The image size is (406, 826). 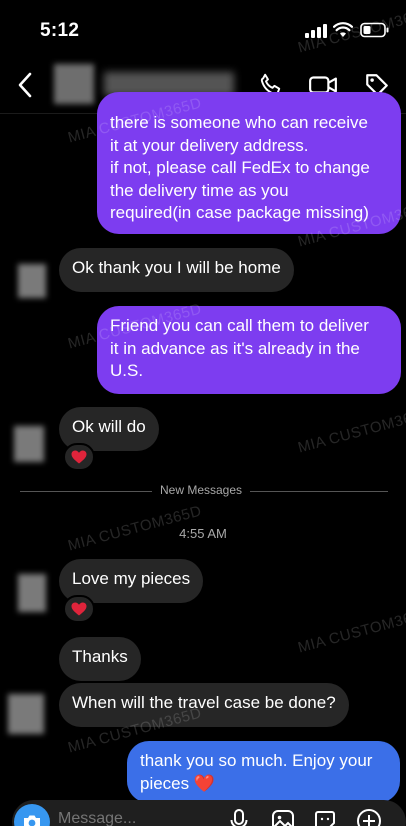 I want to click on chevron-left-icon, so click(x=25, y=85).